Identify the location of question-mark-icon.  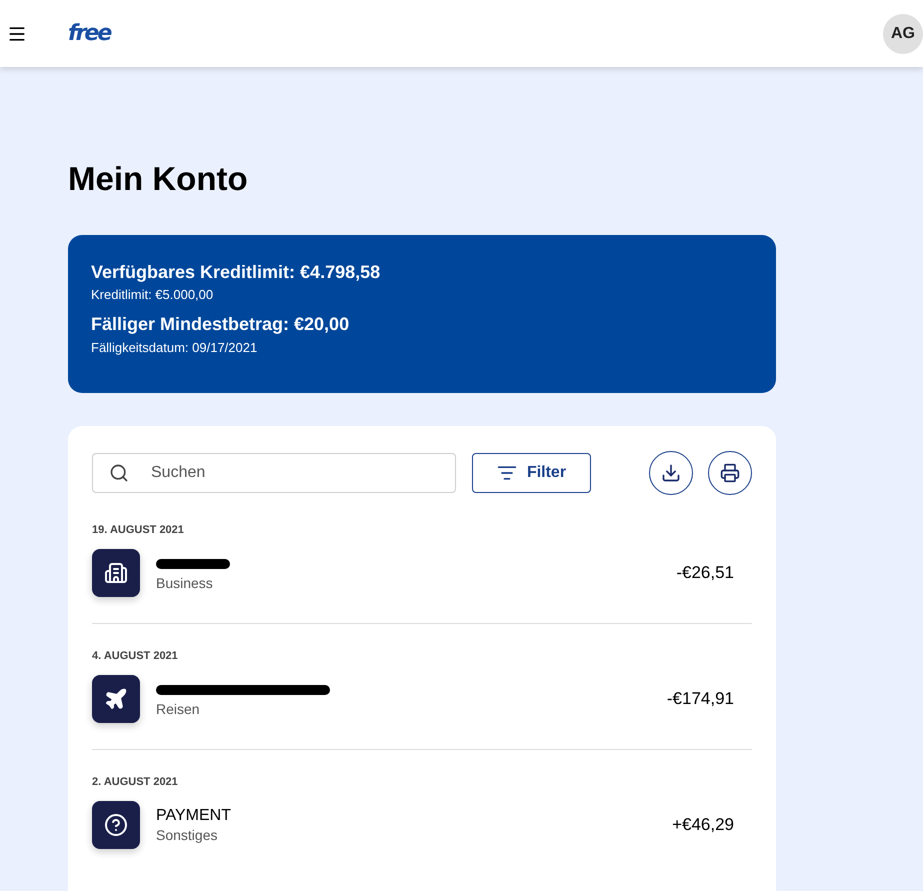
(116, 825).